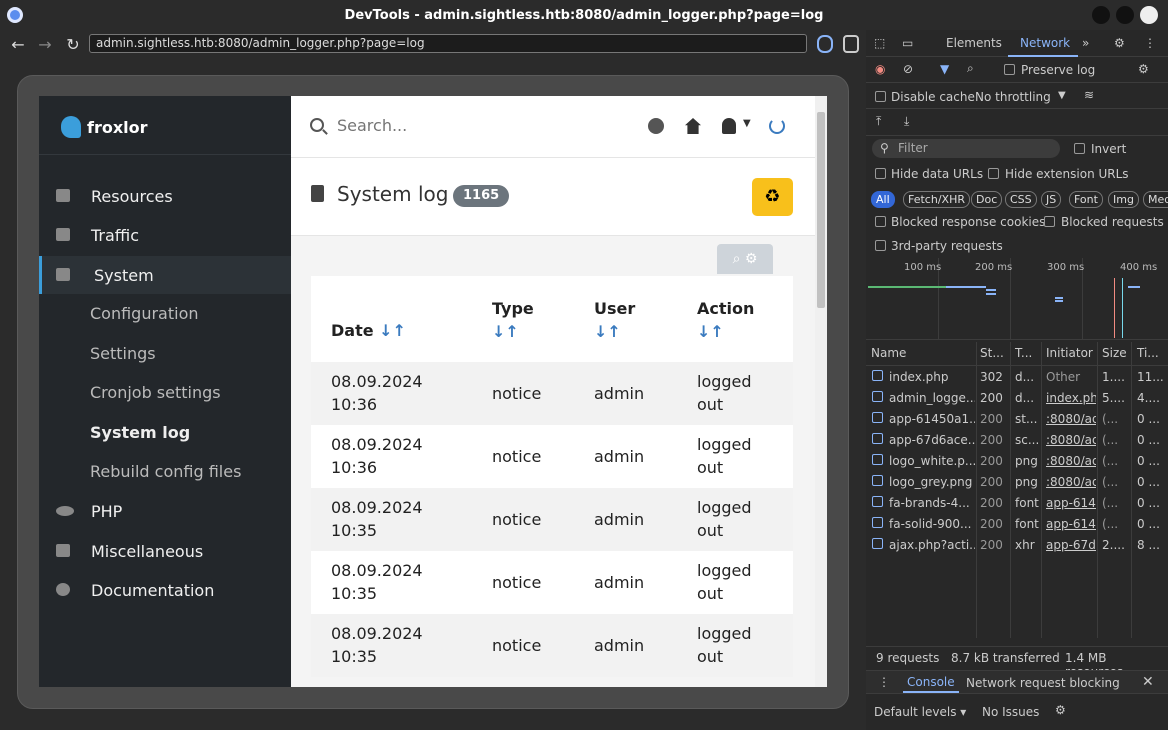 This screenshot has width=1168, height=730. I want to click on col-header-action: Action ↓↑, so click(725, 320).